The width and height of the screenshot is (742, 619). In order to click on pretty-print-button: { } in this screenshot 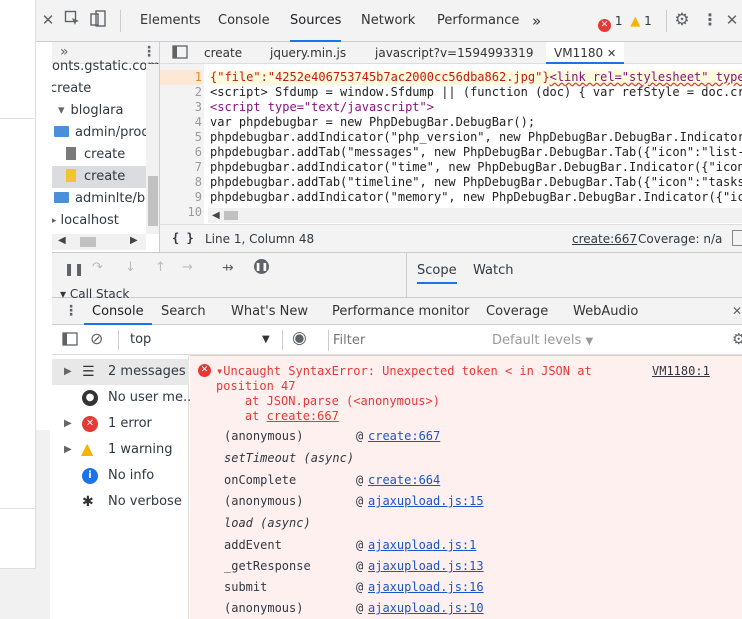, I will do `click(183, 238)`.